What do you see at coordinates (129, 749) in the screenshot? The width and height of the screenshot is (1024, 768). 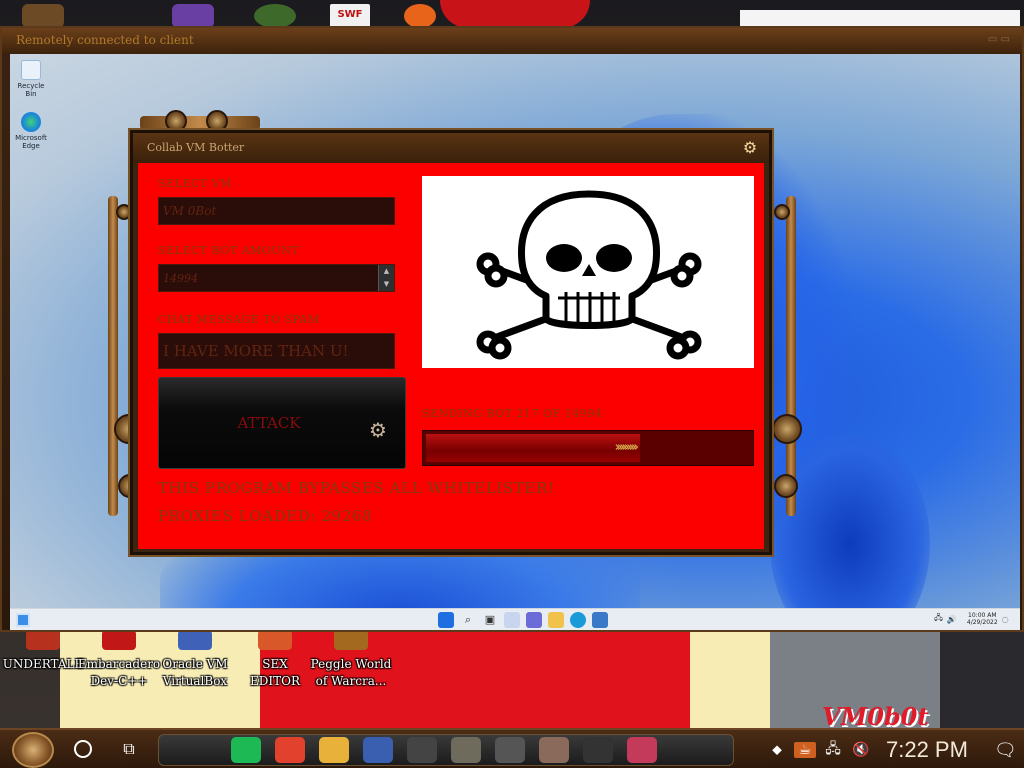 I see `task-view-icon: ⧉` at bounding box center [129, 749].